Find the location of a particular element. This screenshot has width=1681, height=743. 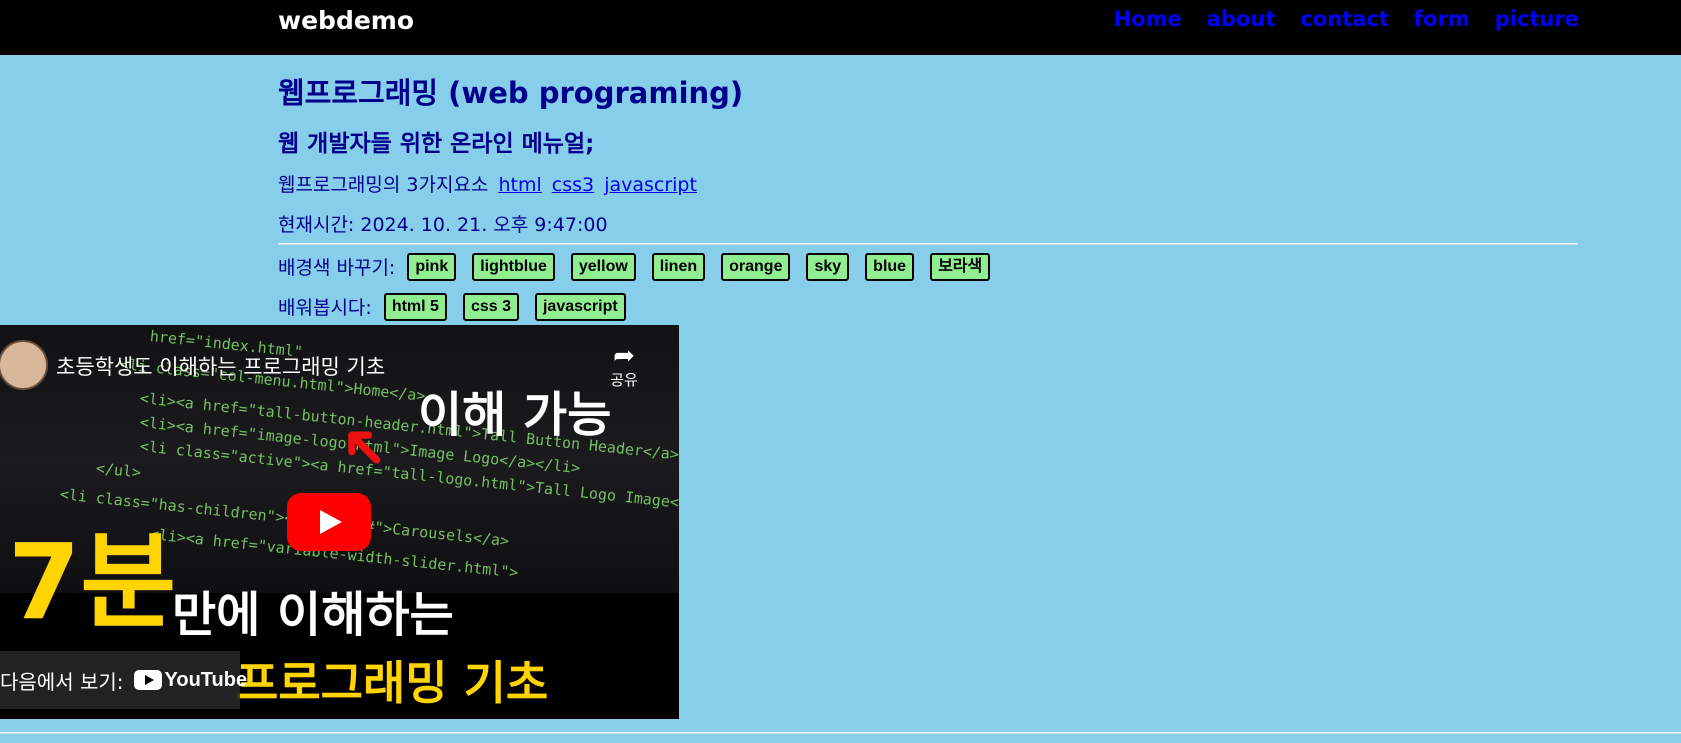

bg-blue-button: blue is located at coordinates (890, 267).